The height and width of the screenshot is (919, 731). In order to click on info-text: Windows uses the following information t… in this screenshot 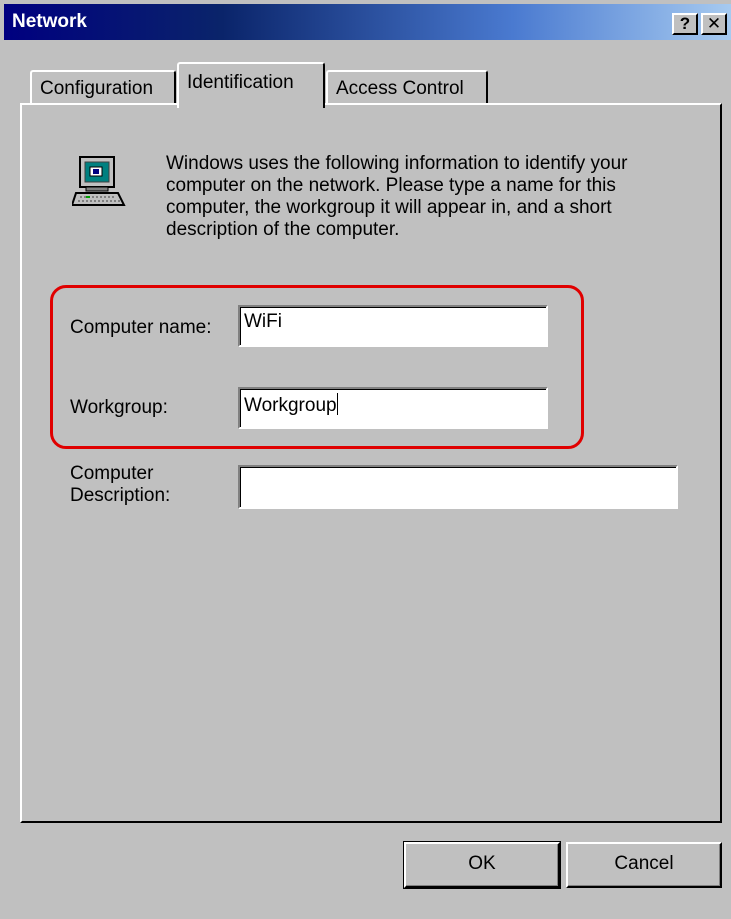, I will do `click(397, 196)`.